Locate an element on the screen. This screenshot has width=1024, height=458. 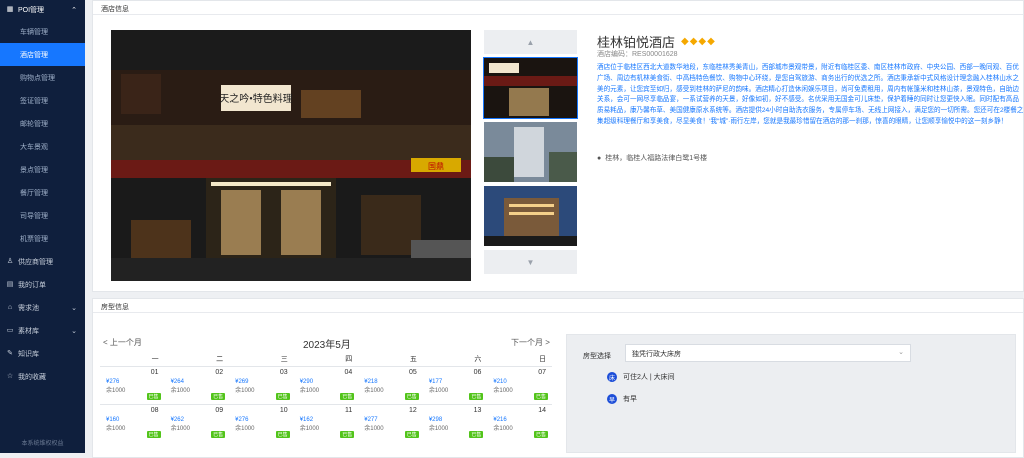
sidebar-item-5: ☆ 我的收藏 is located at coordinates (42, 376).